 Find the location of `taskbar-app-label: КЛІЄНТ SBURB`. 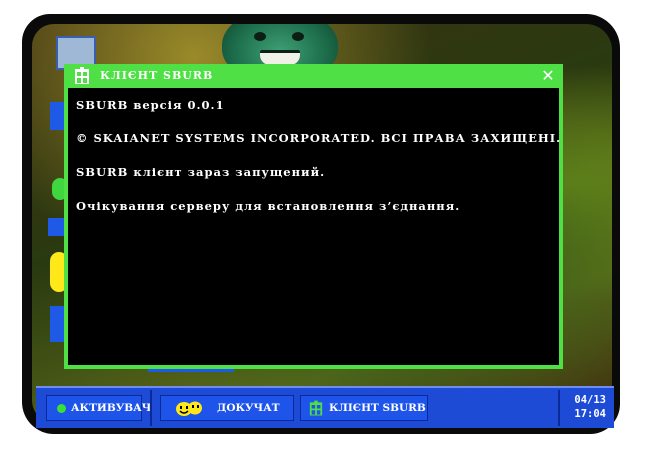

taskbar-app-label: КЛІЄНТ SBURB is located at coordinates (377, 408).